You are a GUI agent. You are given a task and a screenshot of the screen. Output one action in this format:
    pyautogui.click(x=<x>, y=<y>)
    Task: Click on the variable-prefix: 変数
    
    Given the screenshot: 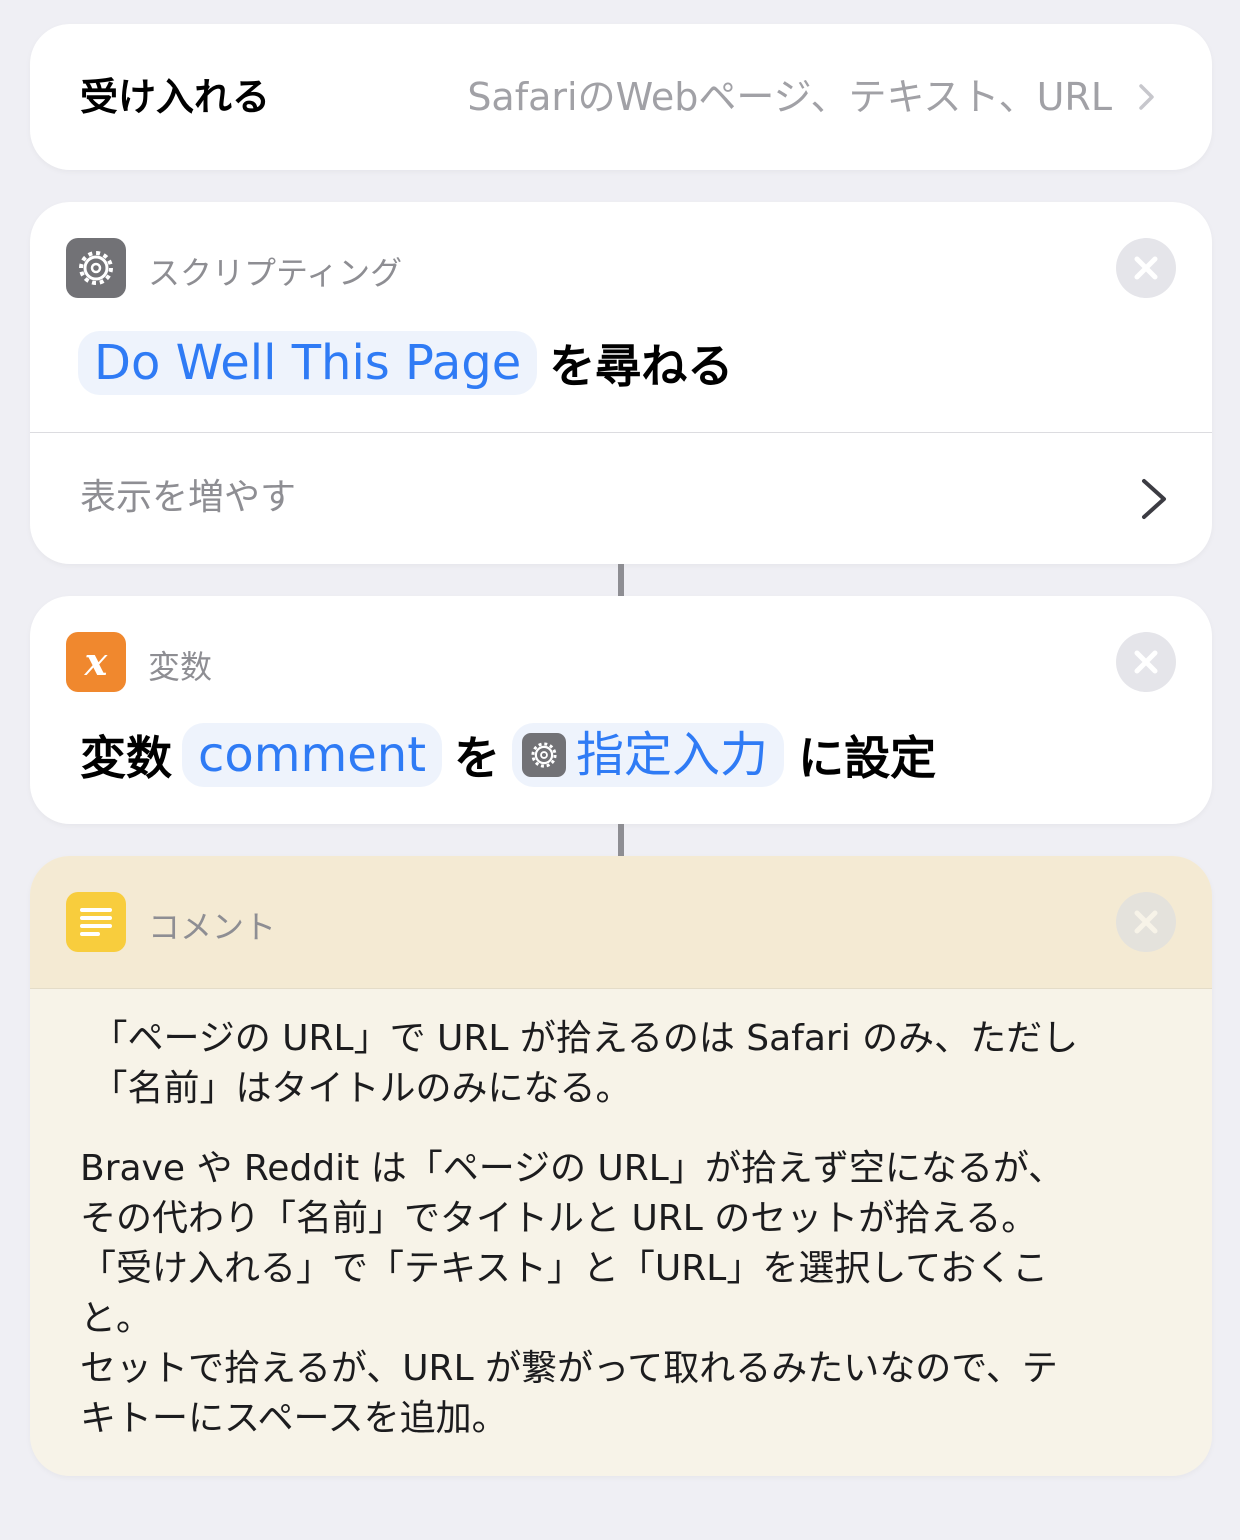 What is the action you would take?
    pyautogui.click(x=126, y=758)
    